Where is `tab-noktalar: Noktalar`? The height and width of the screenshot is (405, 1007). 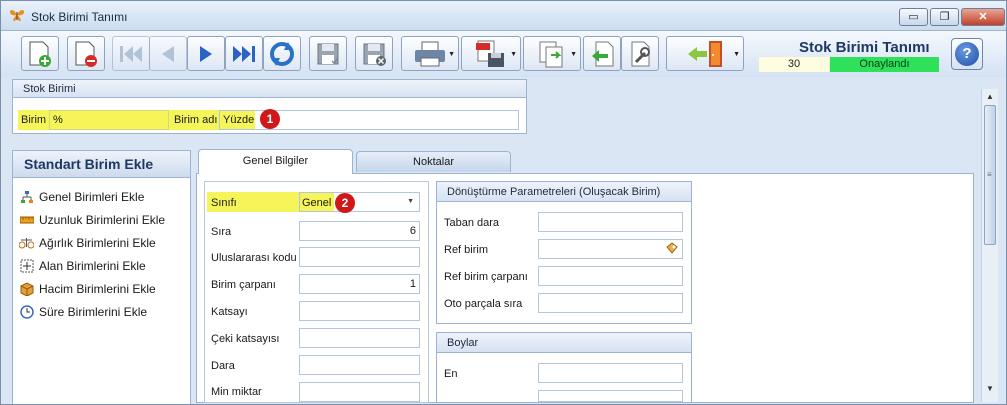
tab-noktalar: Noktalar is located at coordinates (433, 161).